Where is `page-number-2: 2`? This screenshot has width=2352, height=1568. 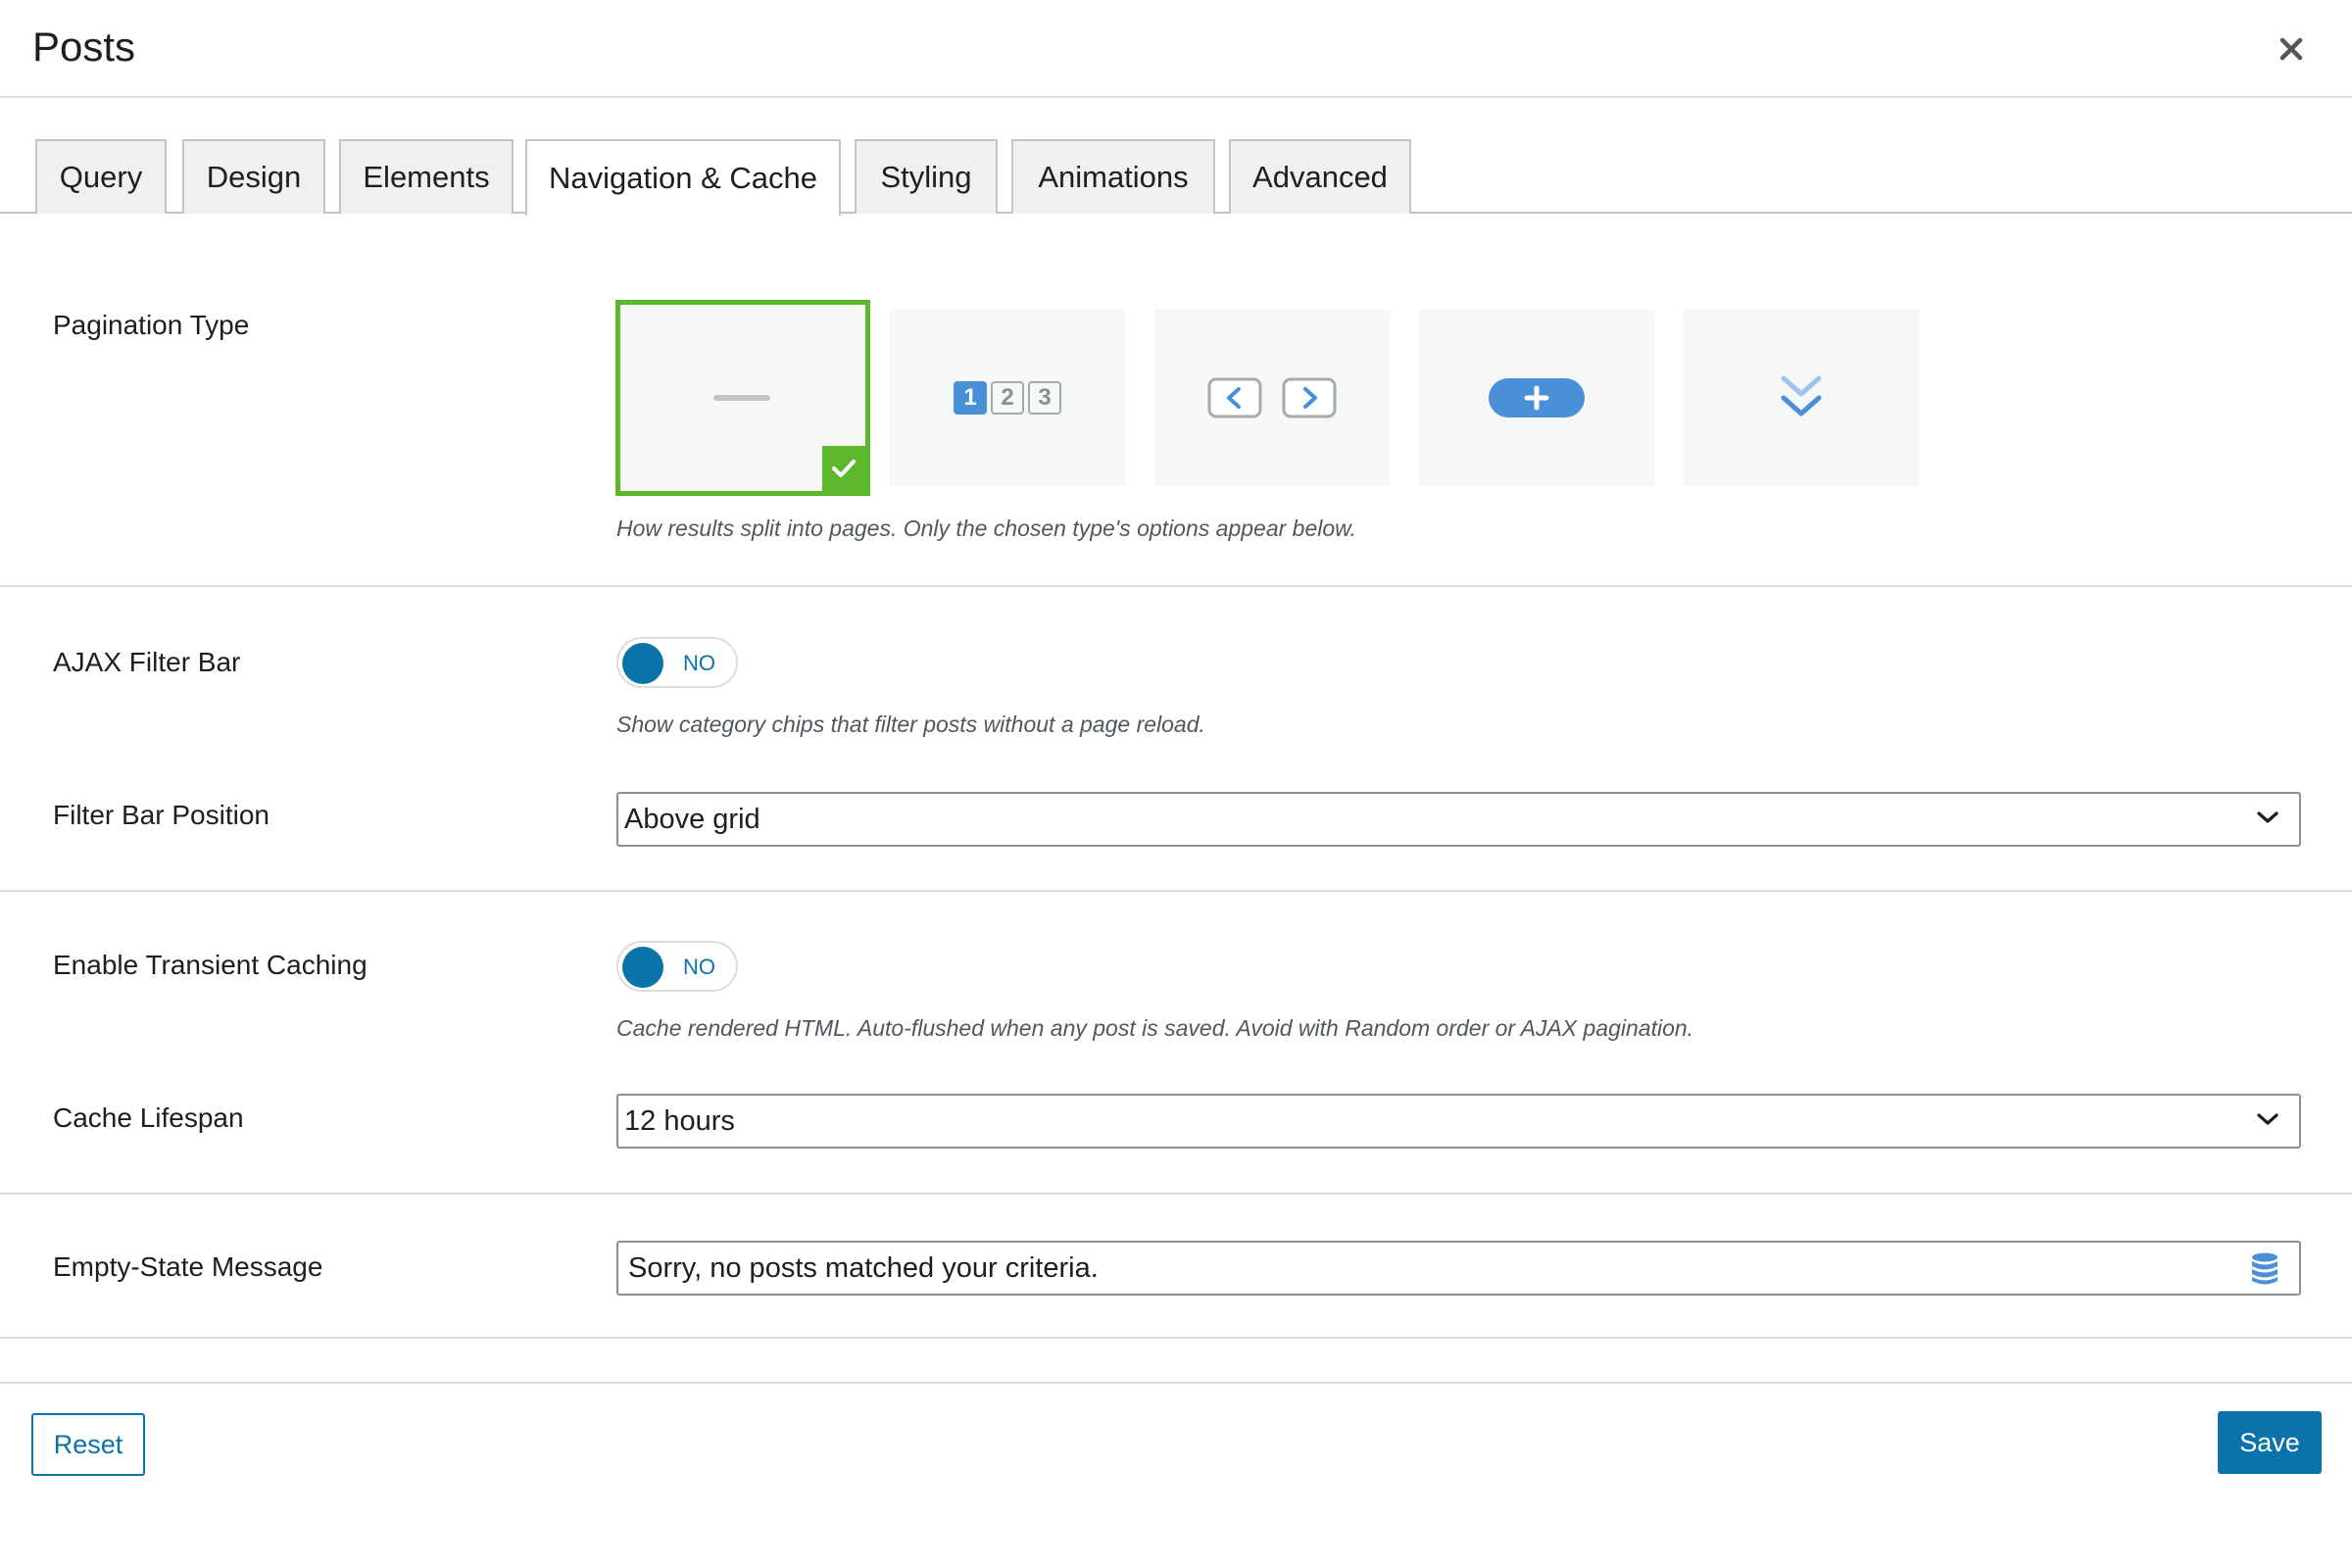 page-number-2: 2 is located at coordinates (1007, 398).